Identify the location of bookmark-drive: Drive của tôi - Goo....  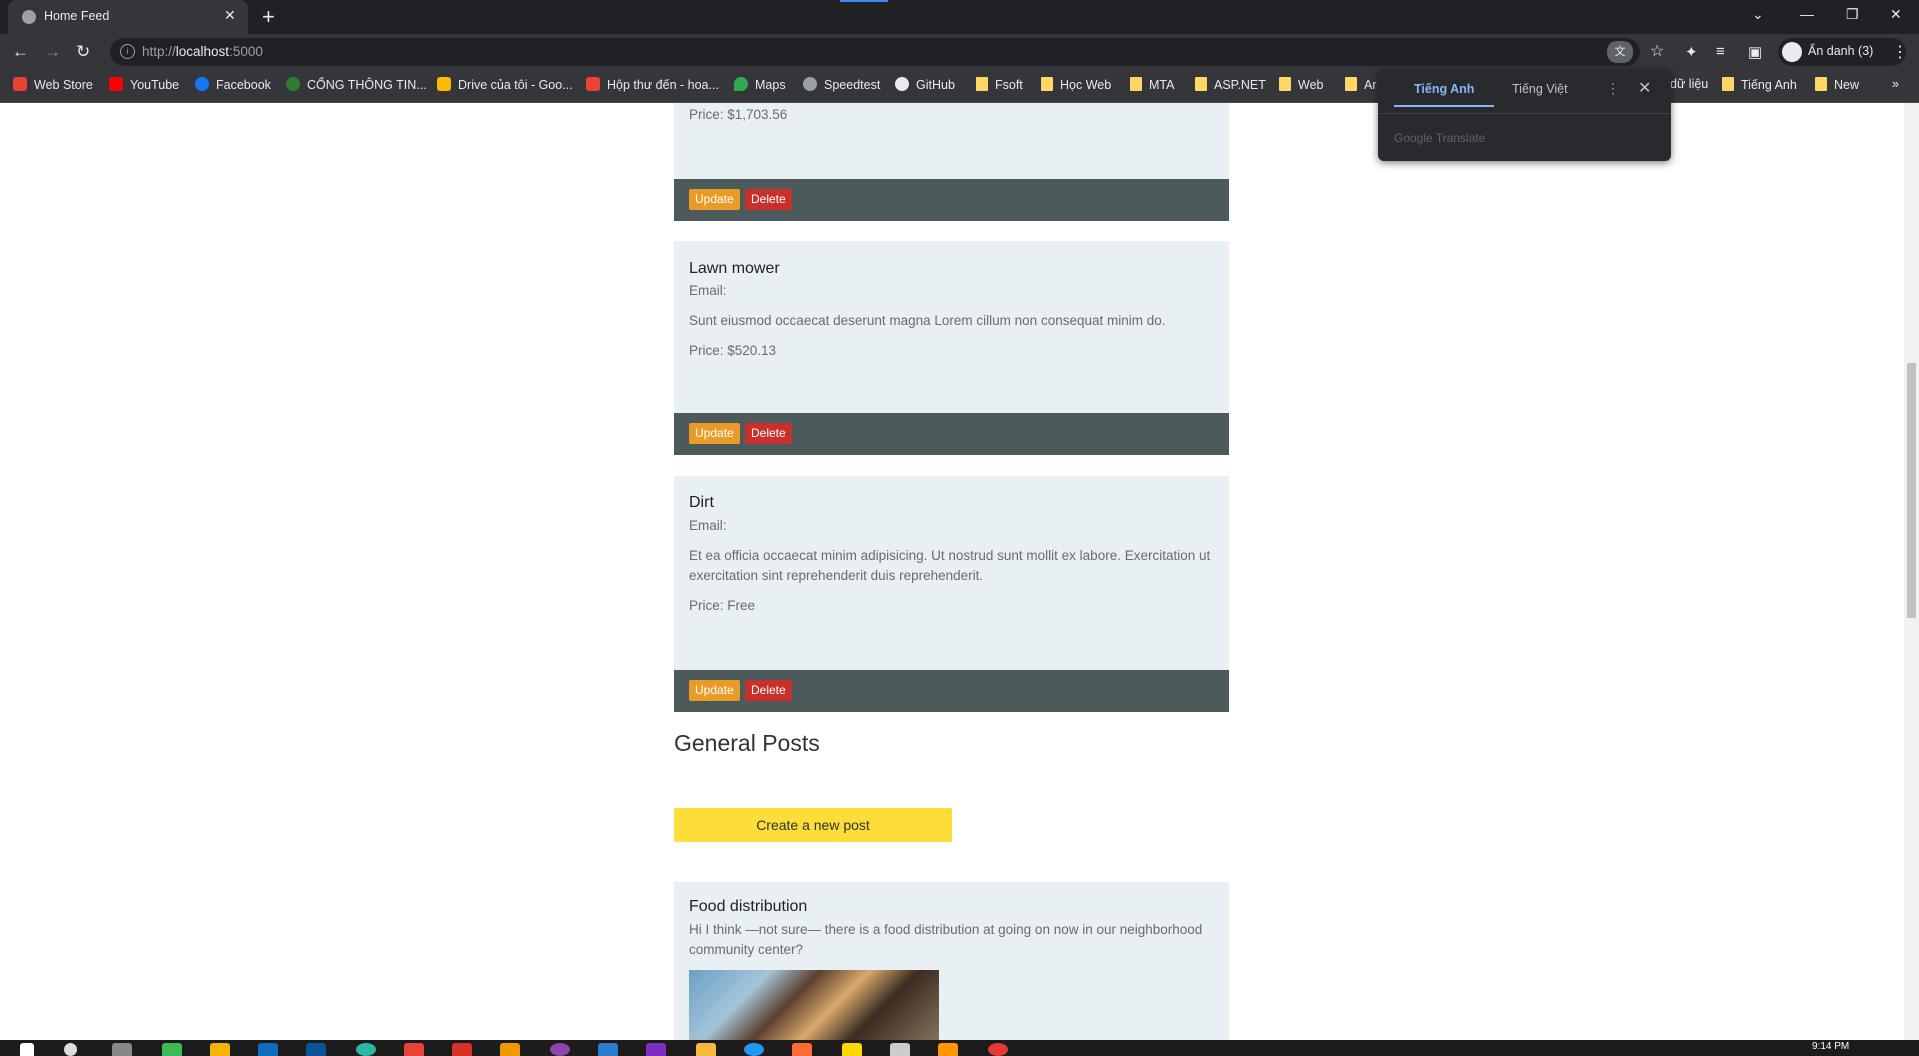
(505, 84).